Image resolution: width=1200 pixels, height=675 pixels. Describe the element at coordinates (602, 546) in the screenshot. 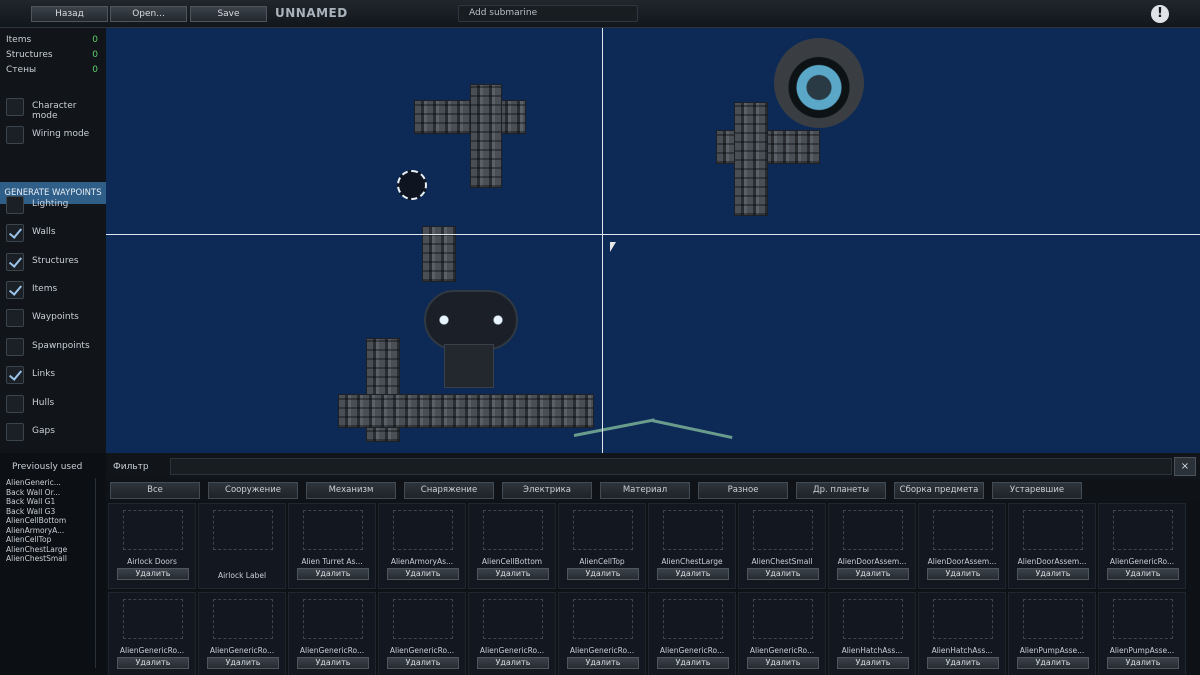

I see `item-card: AlienCellTop Удалить` at that location.